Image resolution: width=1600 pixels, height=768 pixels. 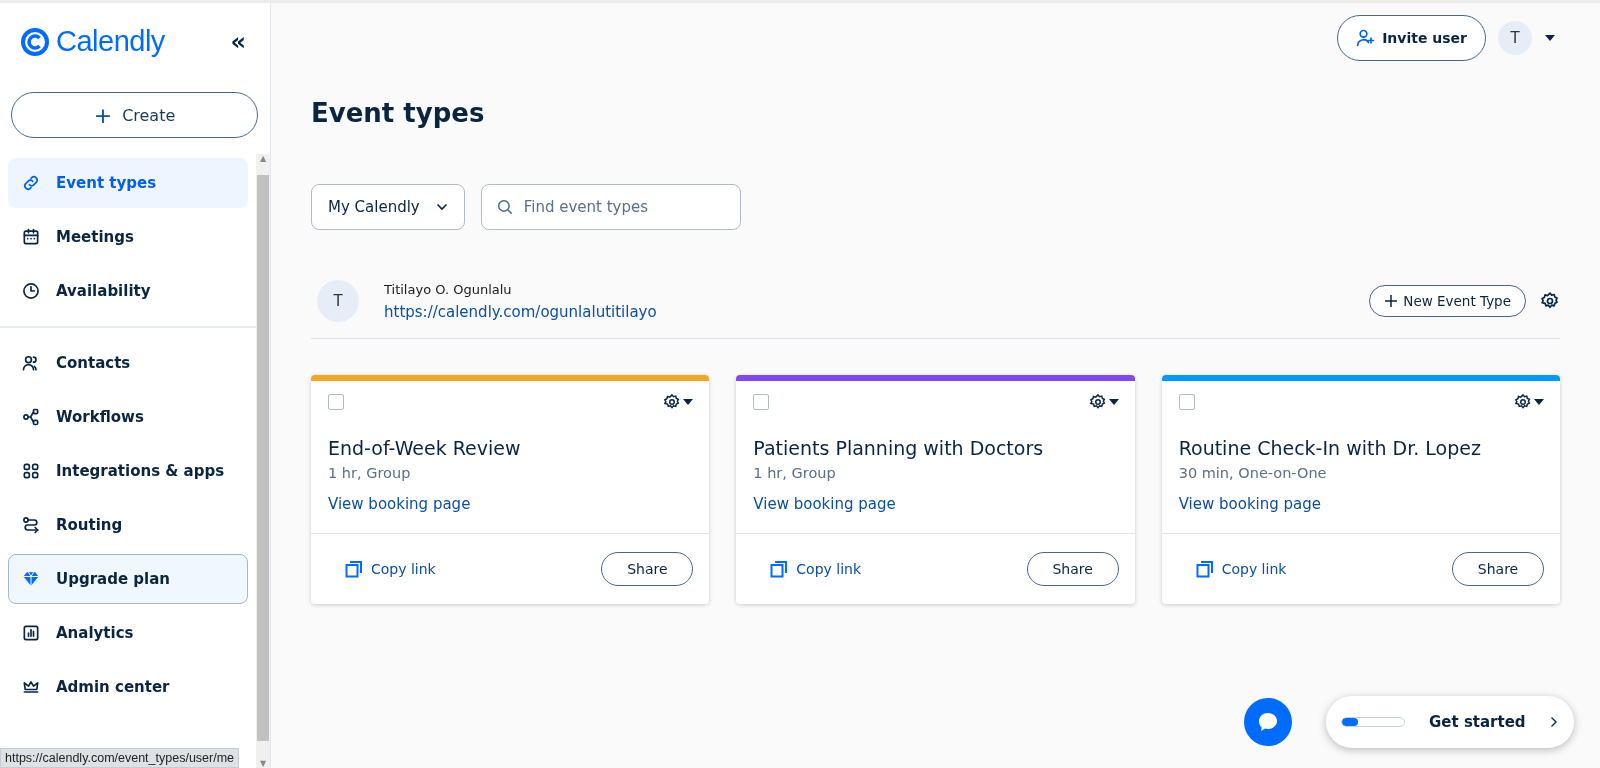 What do you see at coordinates (128, 687) in the screenshot?
I see `nav-item: Admin center` at bounding box center [128, 687].